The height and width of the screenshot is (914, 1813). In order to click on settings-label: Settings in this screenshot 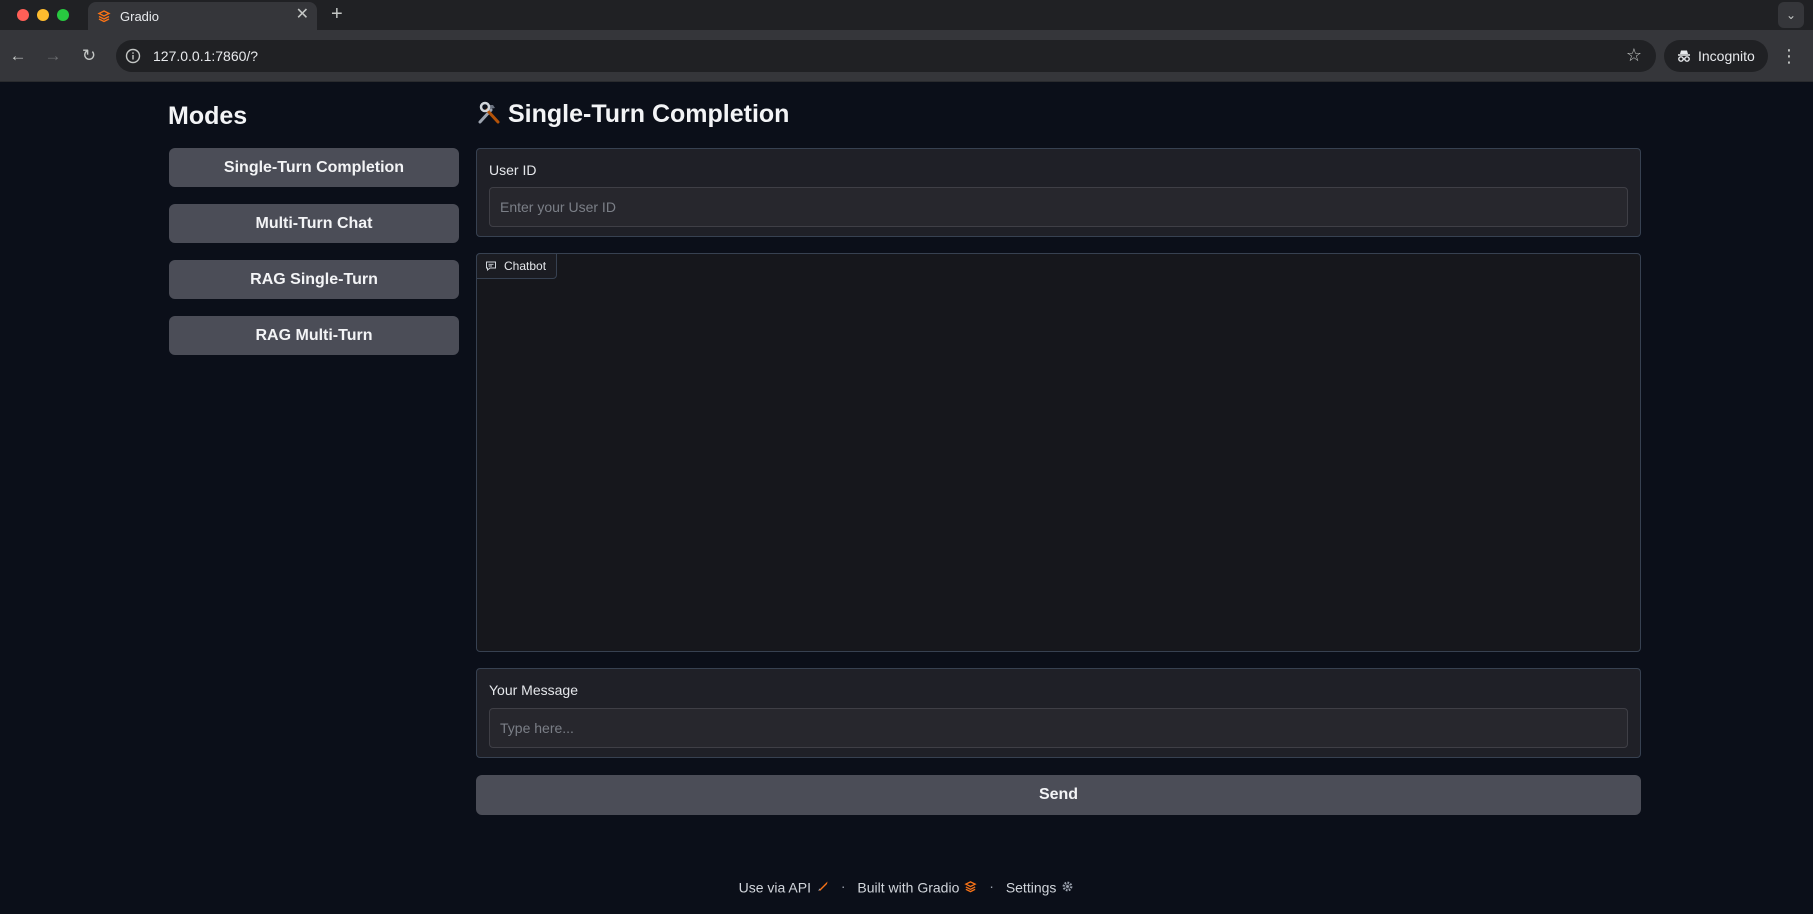, I will do `click(1031, 886)`.